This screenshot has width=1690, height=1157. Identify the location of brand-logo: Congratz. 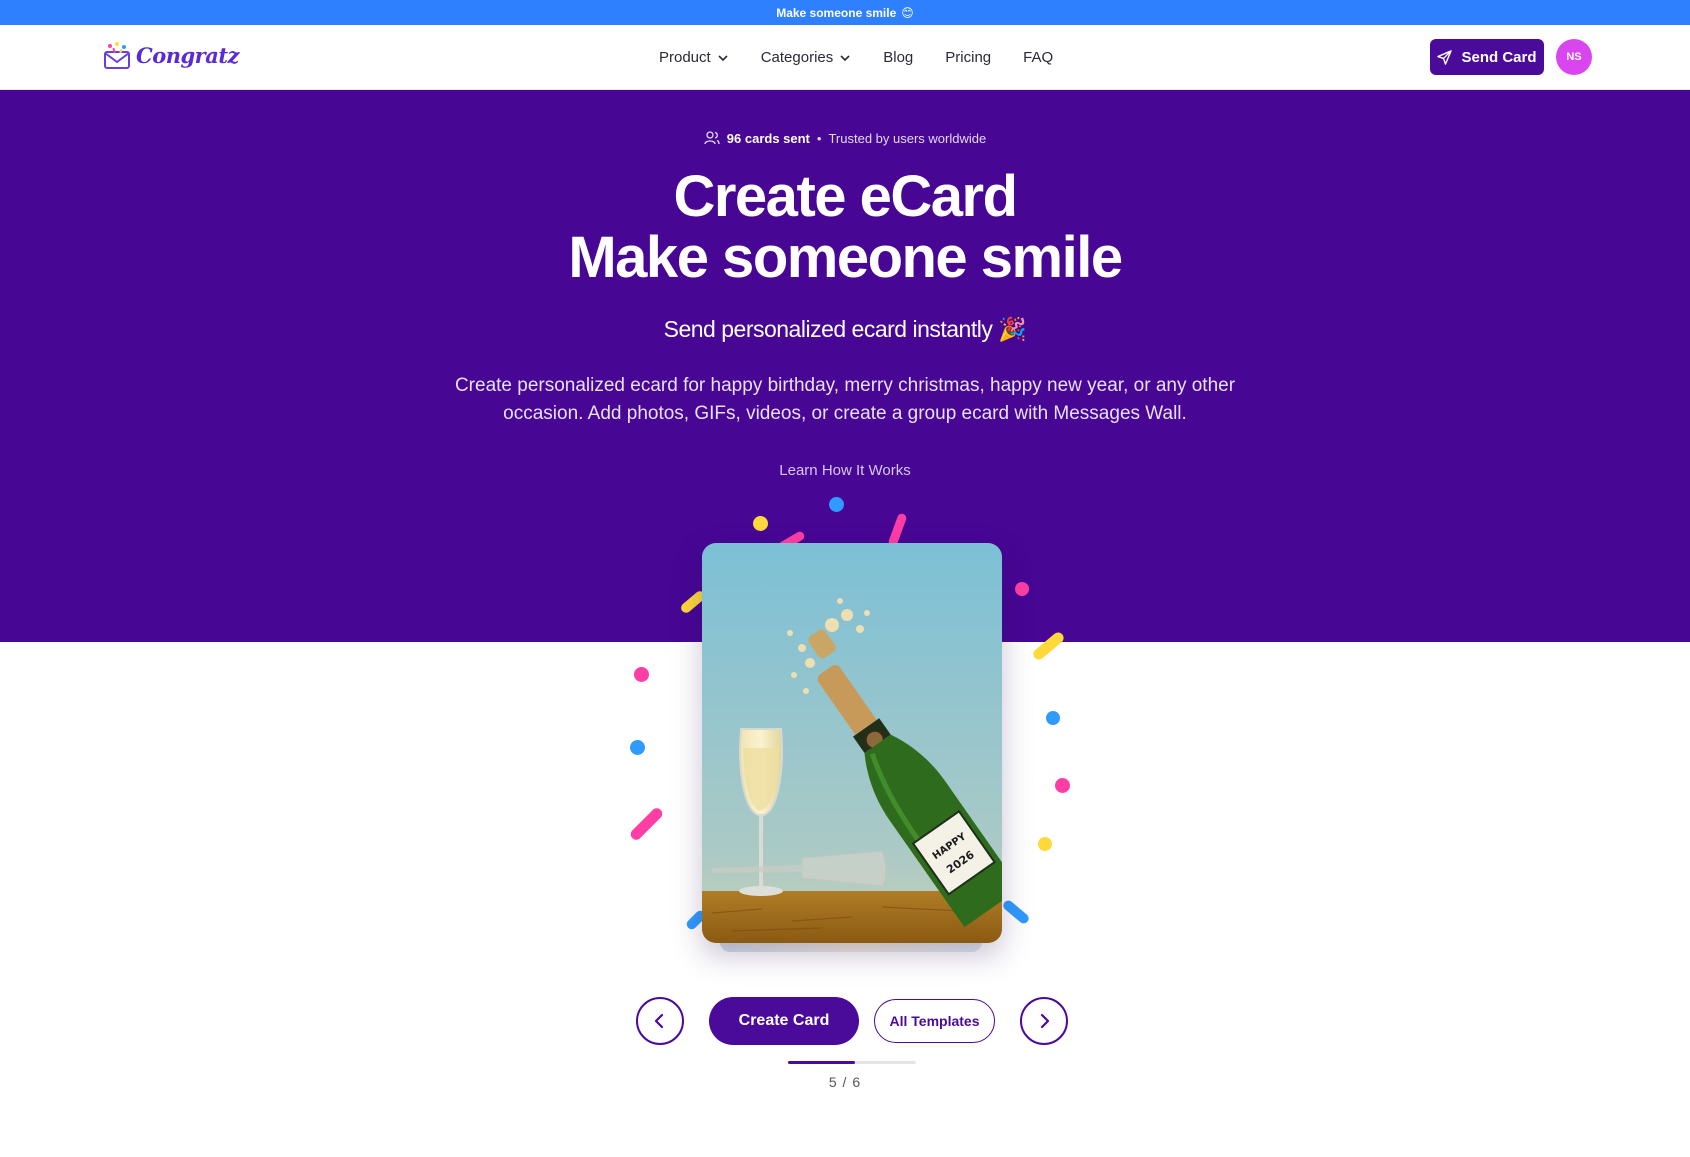
(170, 55).